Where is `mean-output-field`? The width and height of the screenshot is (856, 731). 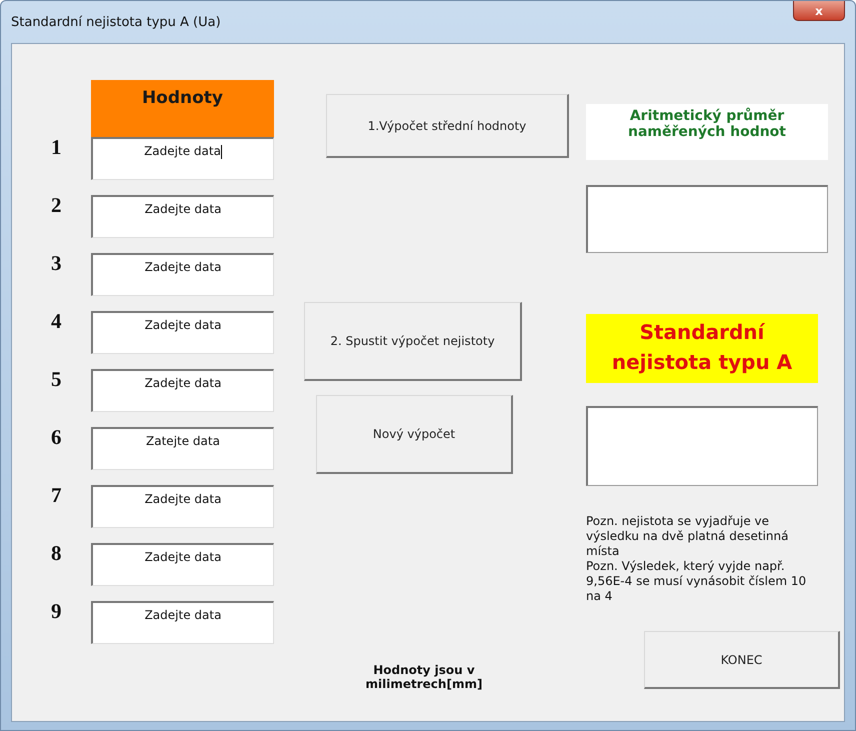 mean-output-field is located at coordinates (707, 219).